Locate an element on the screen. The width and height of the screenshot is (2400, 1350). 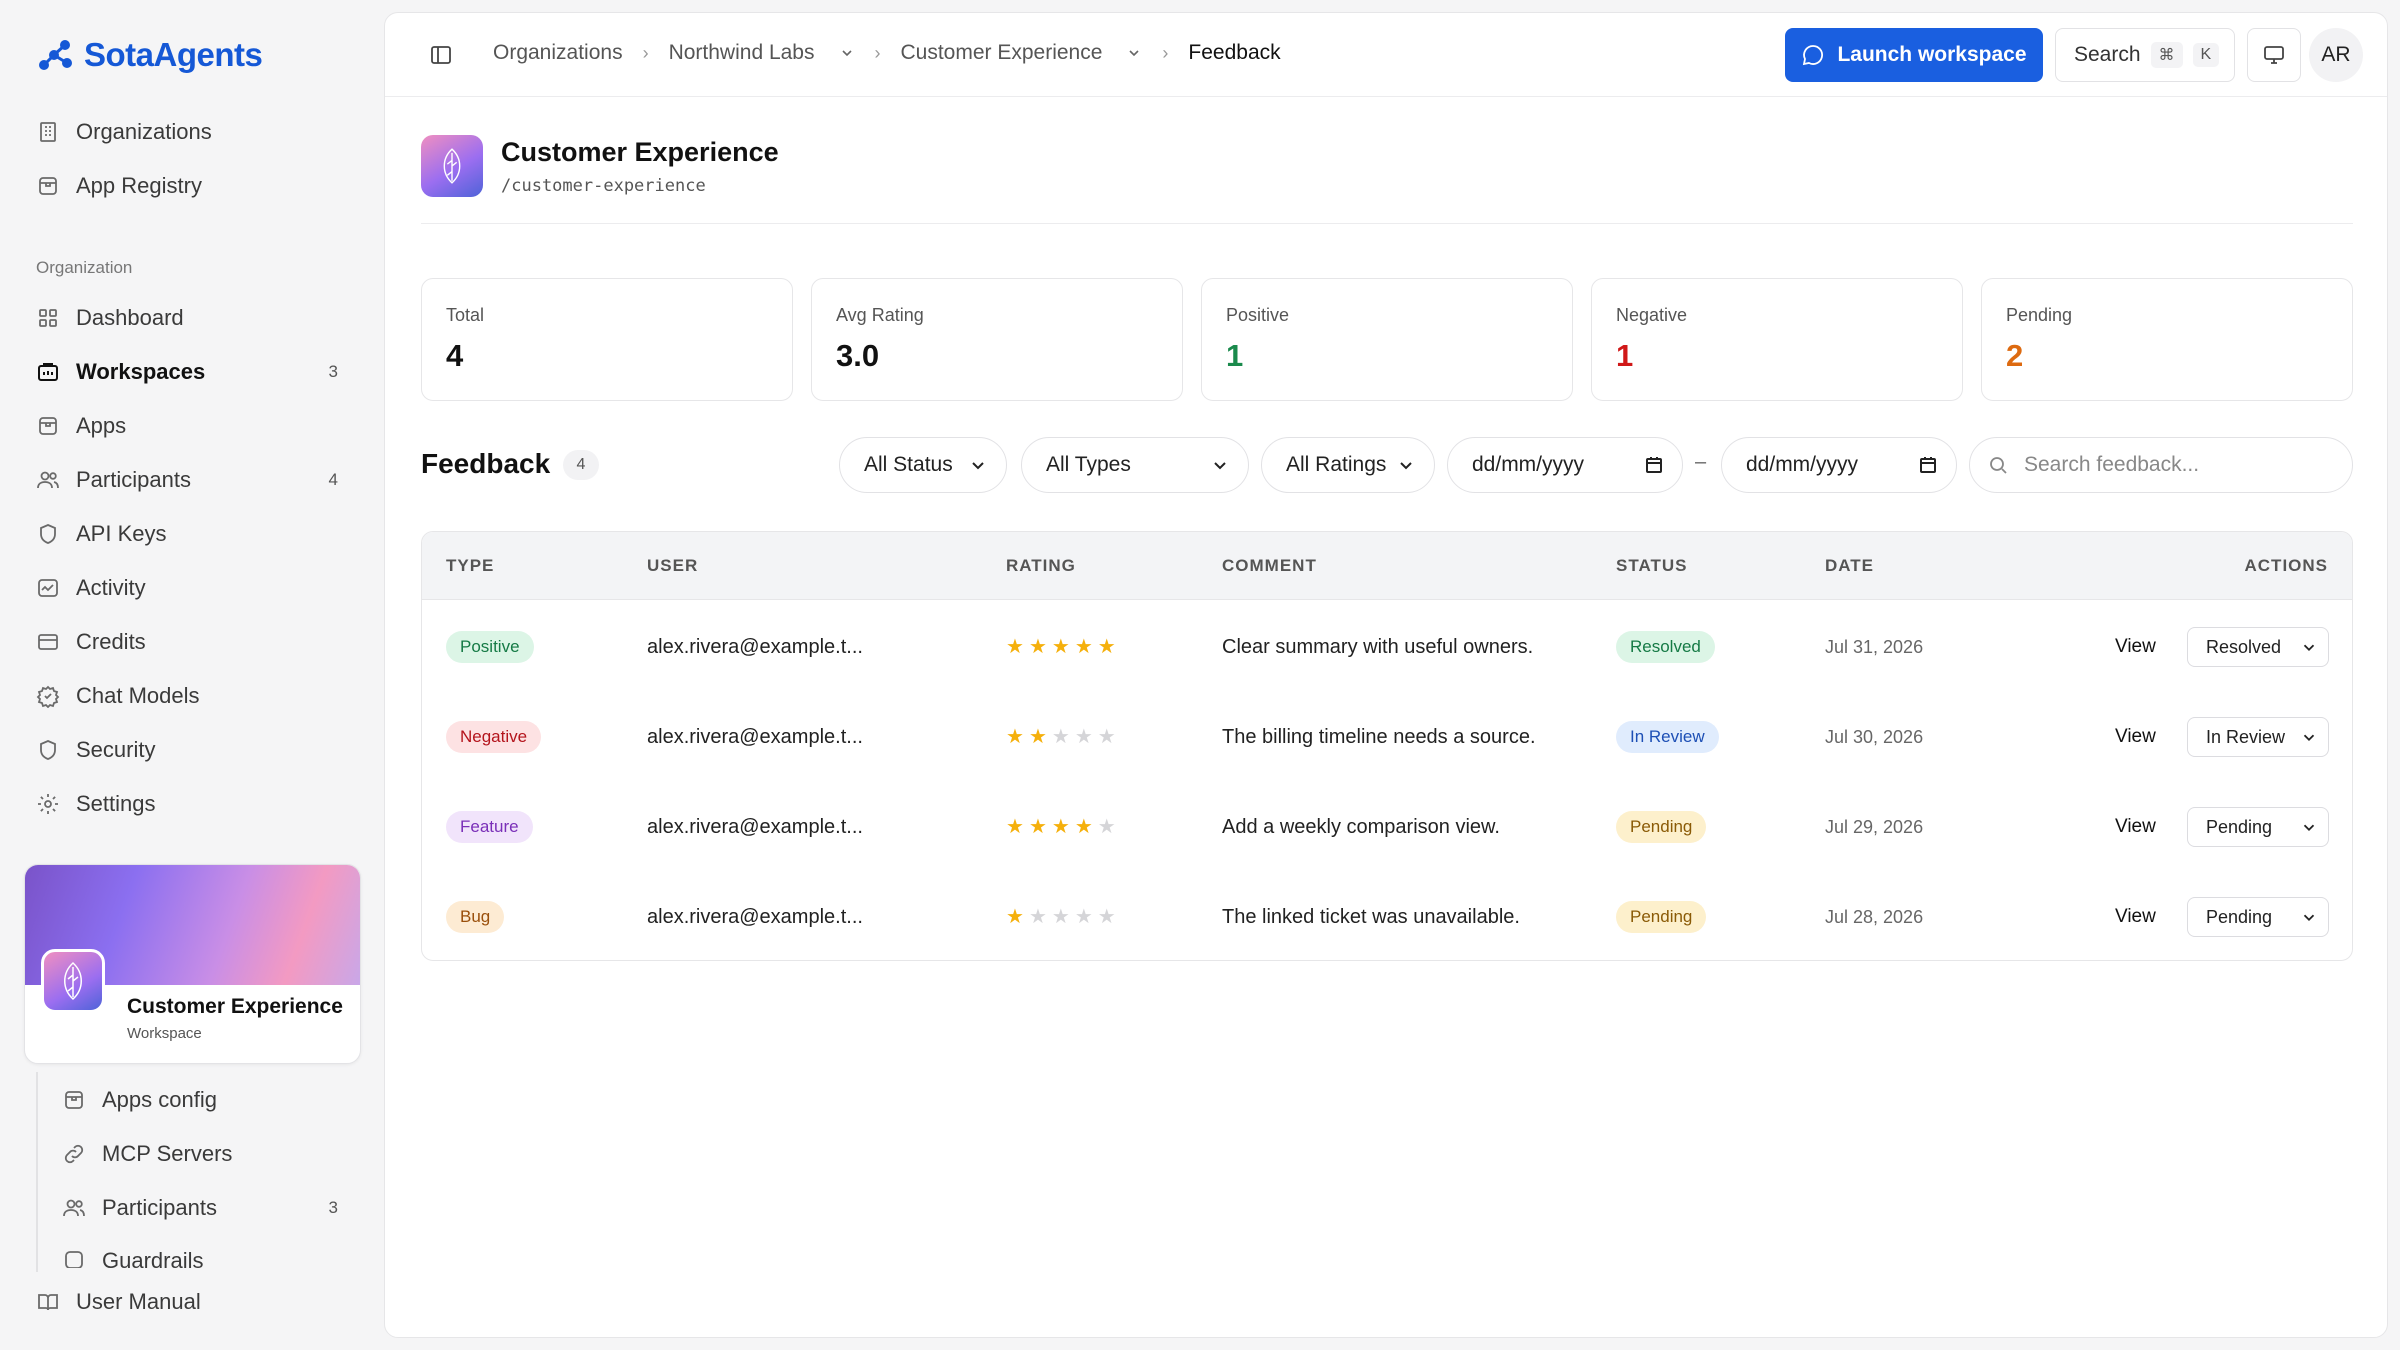
stat-value: 3.0 is located at coordinates (858, 355).